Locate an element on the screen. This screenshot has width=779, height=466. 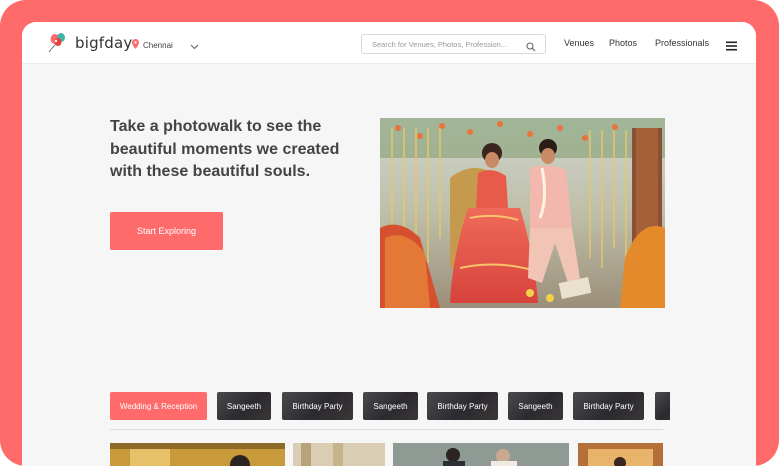
site-logo: bigfday is located at coordinates (89, 43).